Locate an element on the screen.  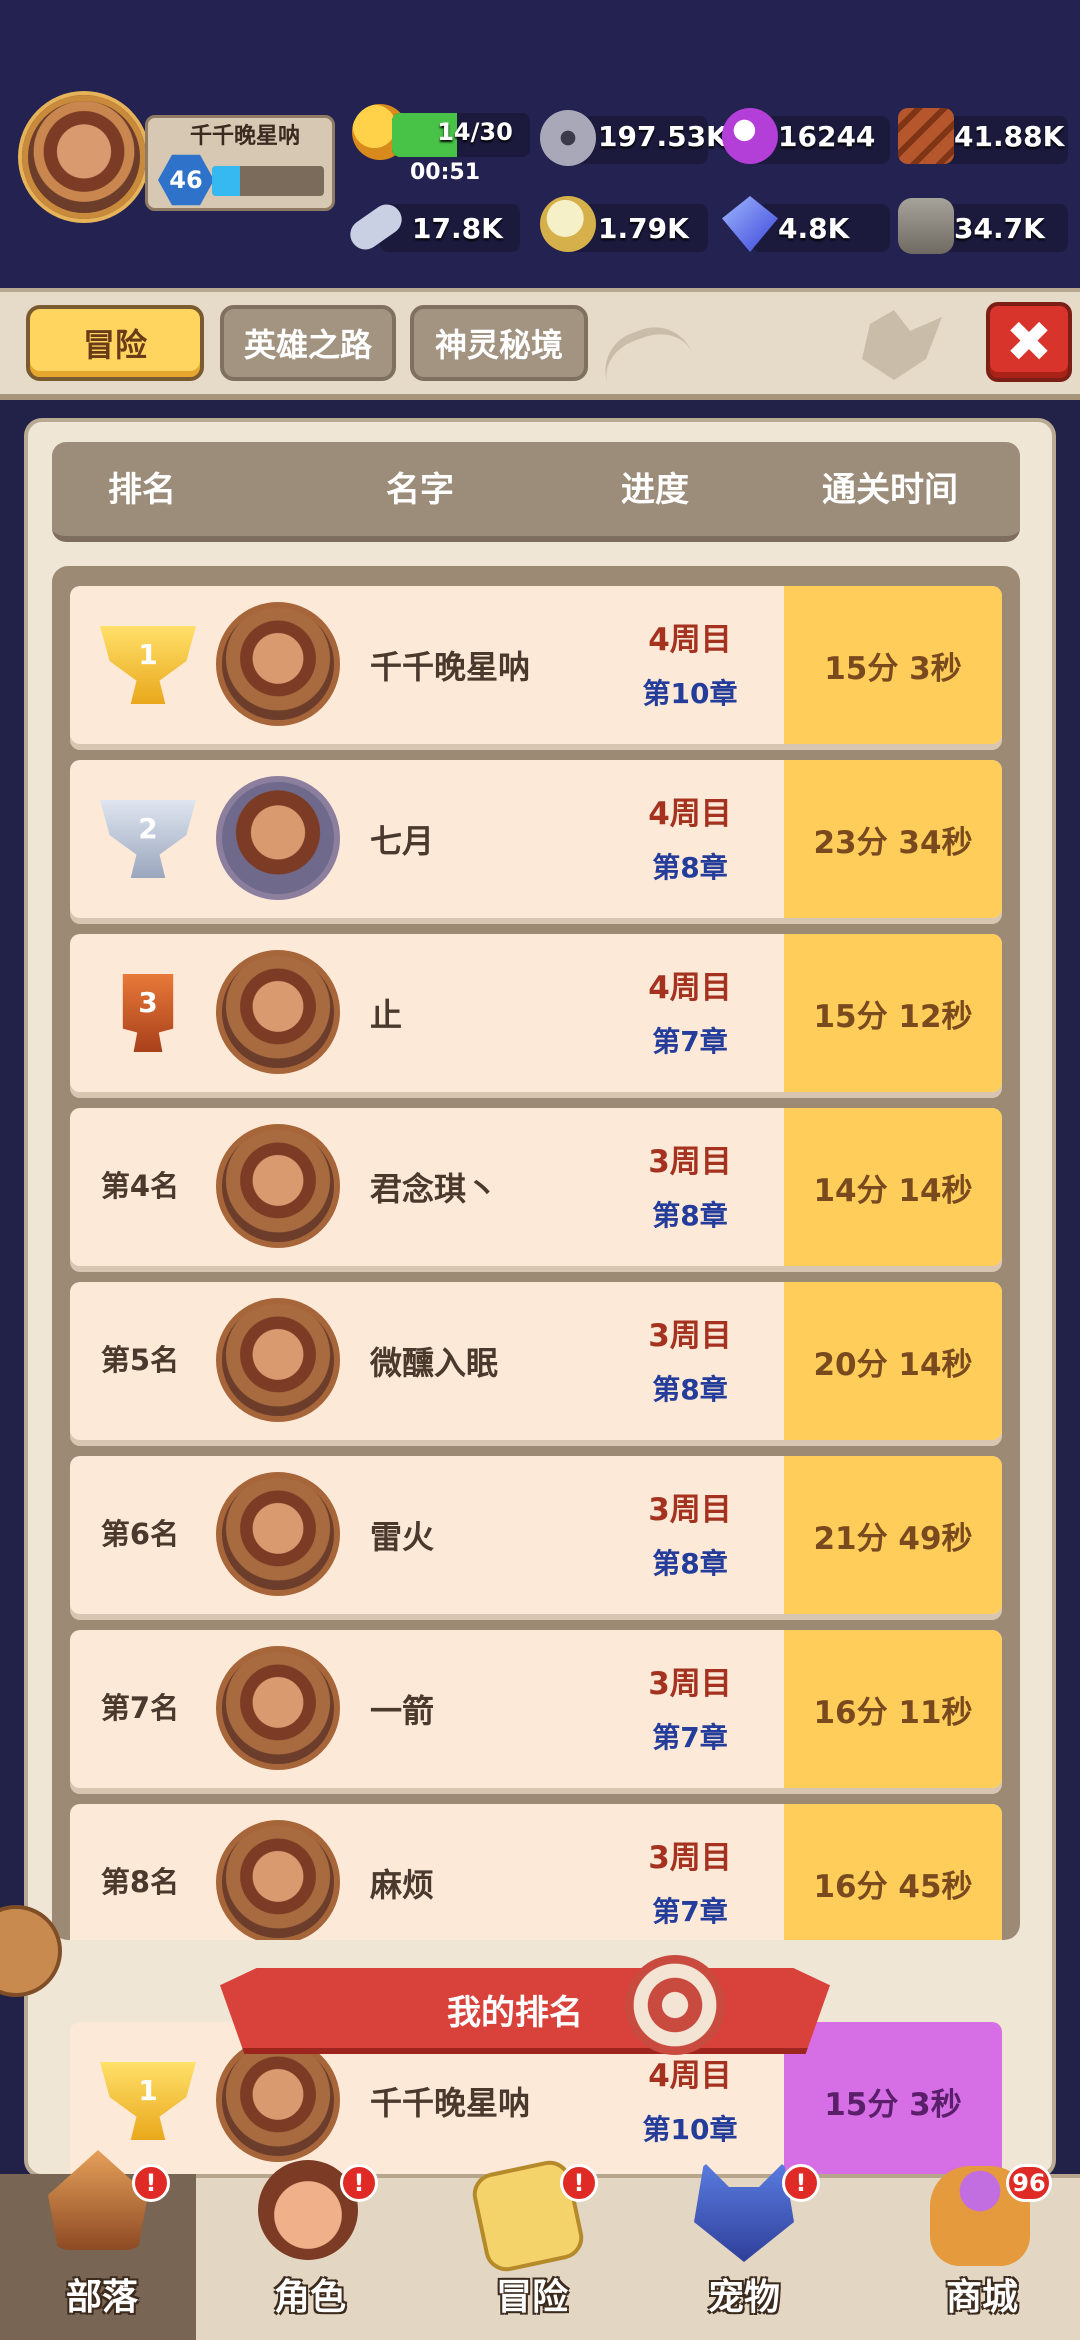
leaderboard-row: 第7名 一箭 3周目 第7章 16分 11秒 is located at coordinates (536, 1709).